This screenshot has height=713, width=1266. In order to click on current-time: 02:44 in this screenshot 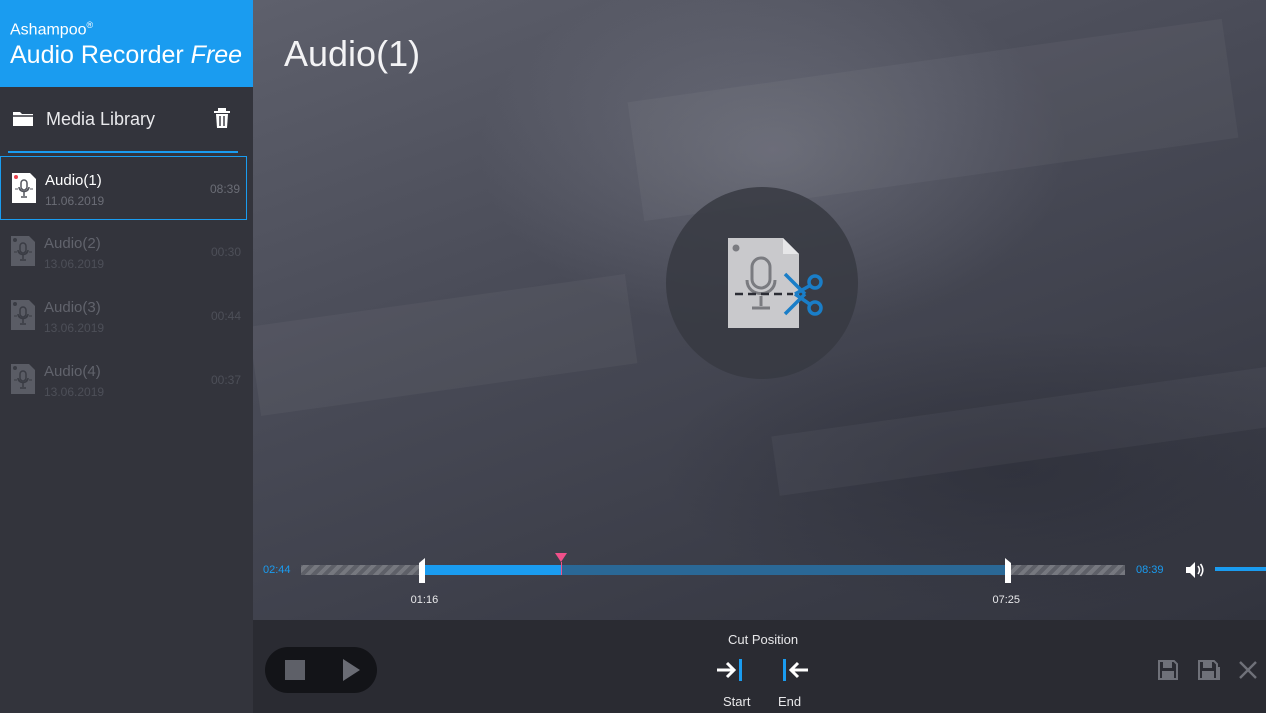, I will do `click(277, 570)`.